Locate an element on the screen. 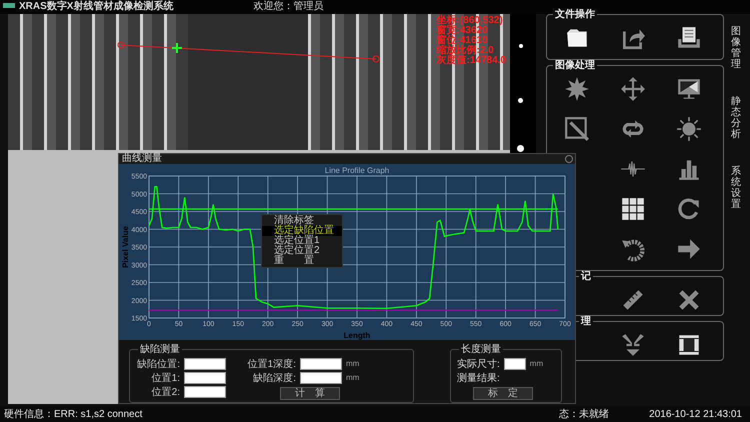  hardware-status: 硬件信息：ERR: s1,s2 connect is located at coordinates (73, 415).